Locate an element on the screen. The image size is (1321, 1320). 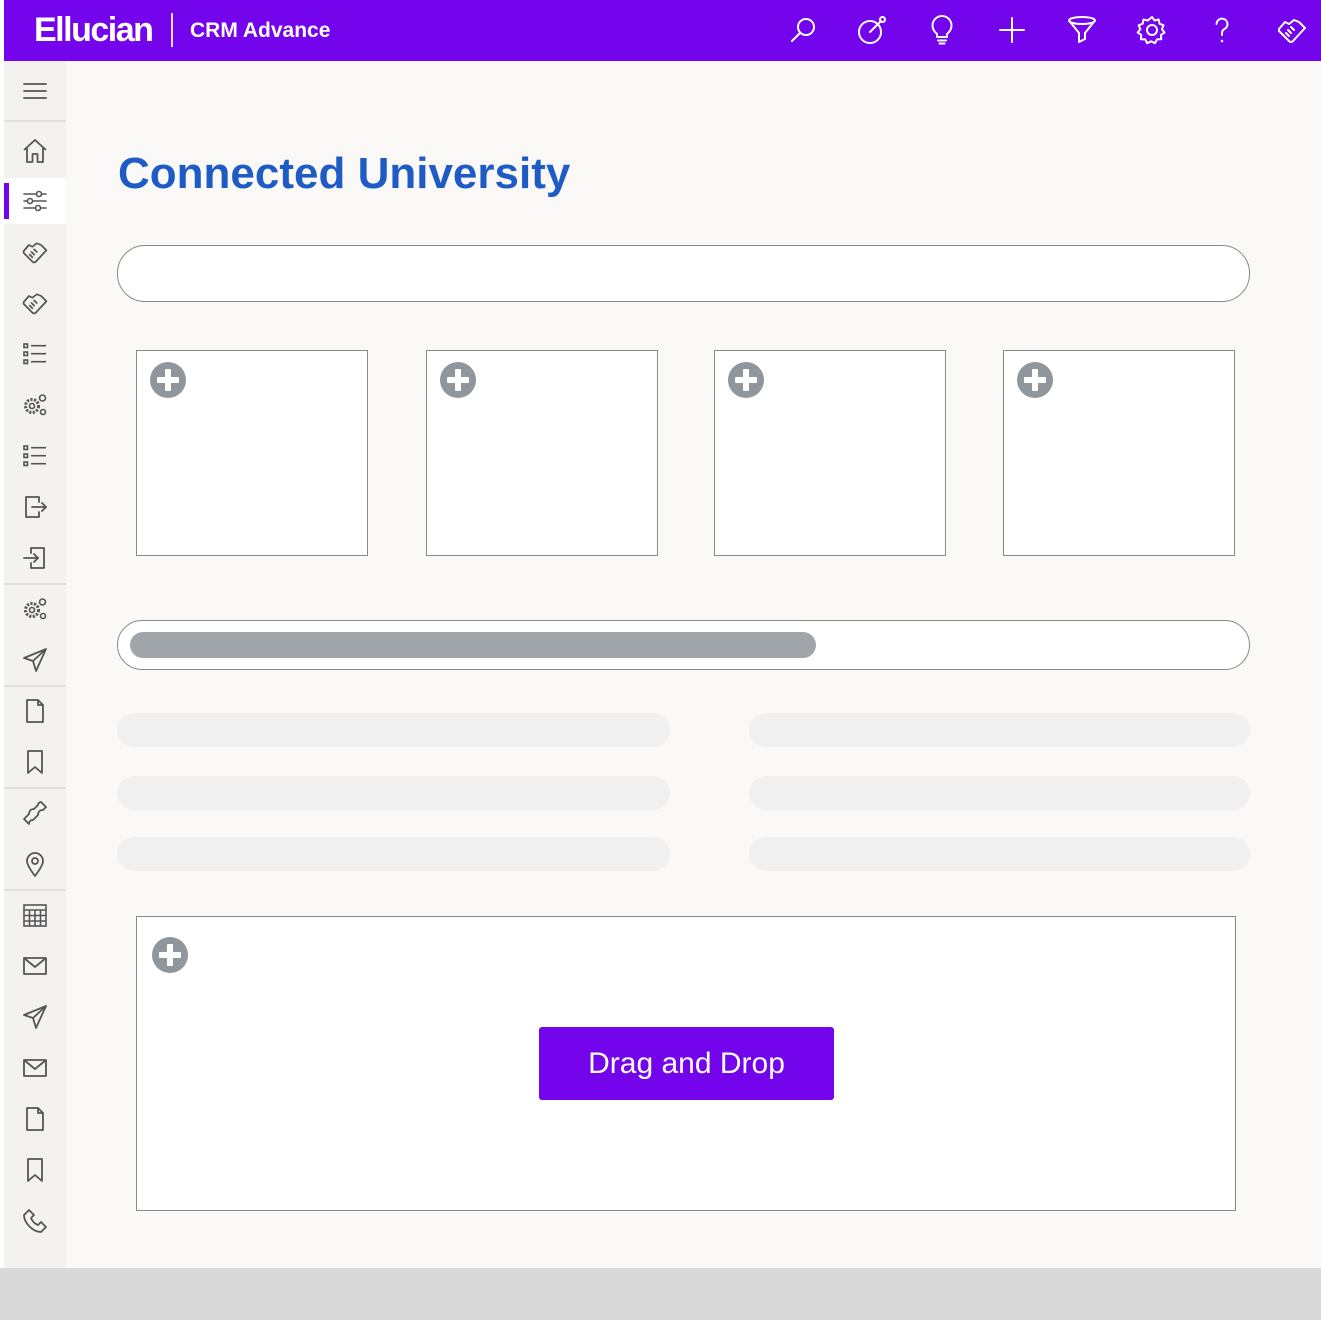
sidebar-item-export is located at coordinates (35, 507).